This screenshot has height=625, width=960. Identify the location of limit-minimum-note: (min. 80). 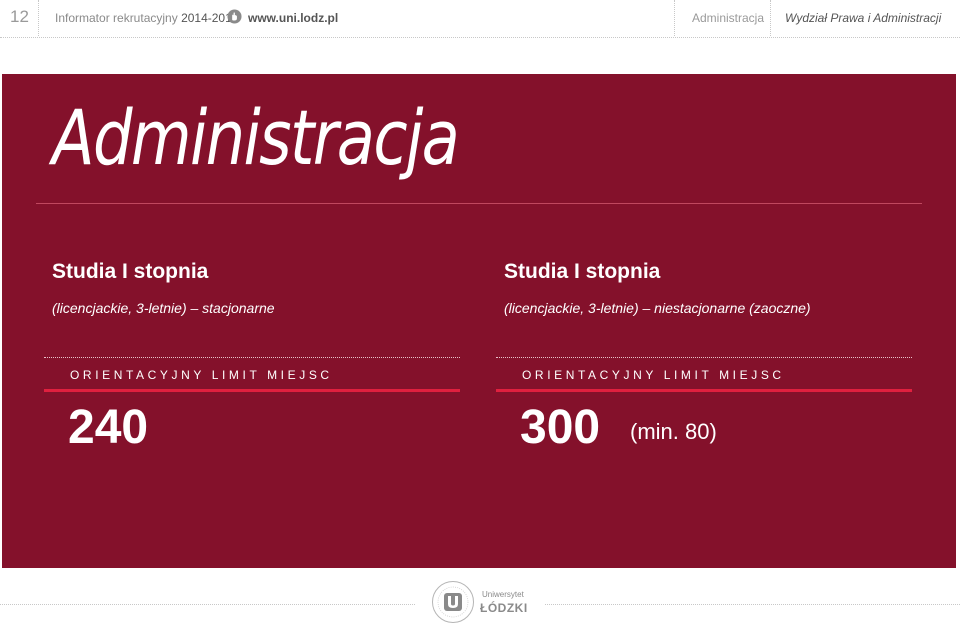
(673, 431).